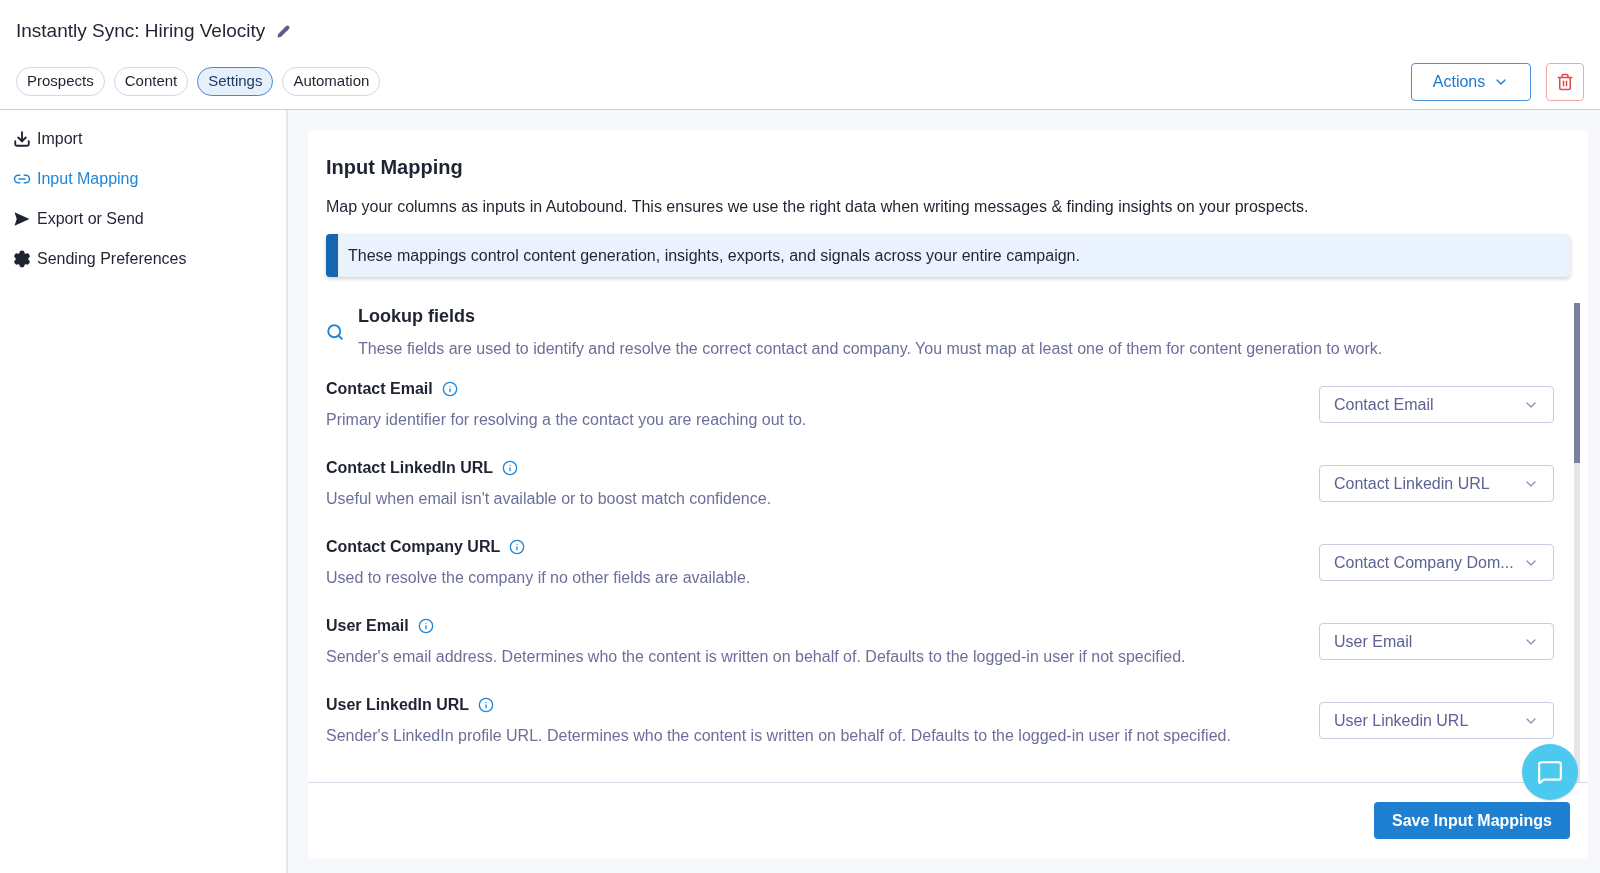 The height and width of the screenshot is (873, 1600). I want to click on scrollbar-thumb, so click(1577, 383).